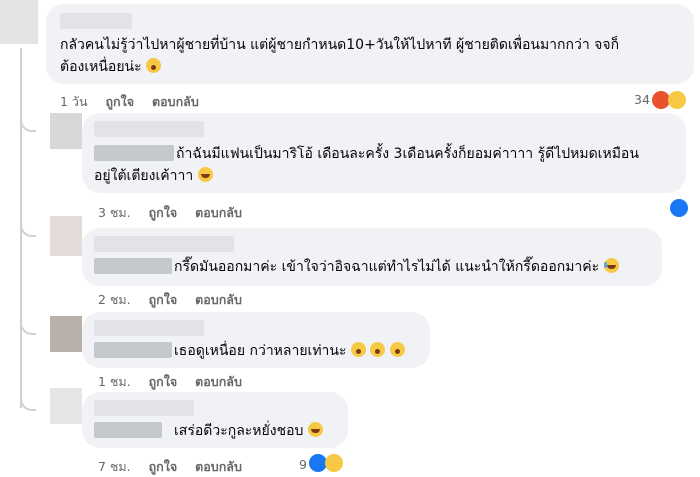 The width and height of the screenshot is (700, 477). Describe the element at coordinates (114, 212) in the screenshot. I see `timestamp: 3 ชม.` at that location.